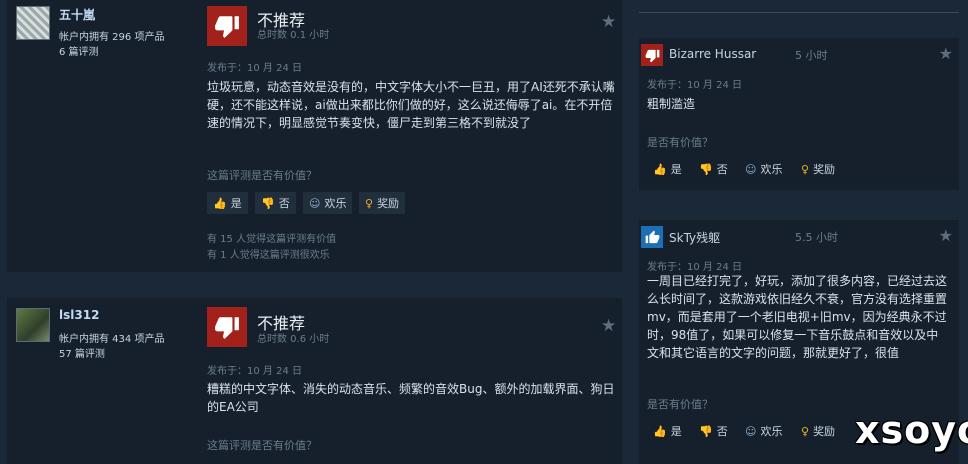 This screenshot has height=464, width=968. What do you see at coordinates (694, 237) in the screenshot?
I see `comment-author: SkTy残躯` at bounding box center [694, 237].